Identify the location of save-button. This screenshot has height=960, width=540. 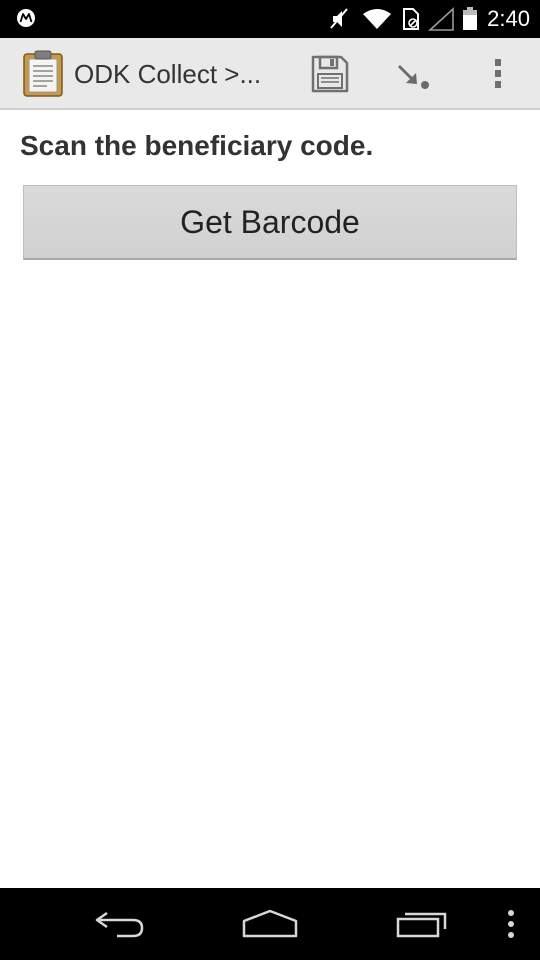
(330, 74).